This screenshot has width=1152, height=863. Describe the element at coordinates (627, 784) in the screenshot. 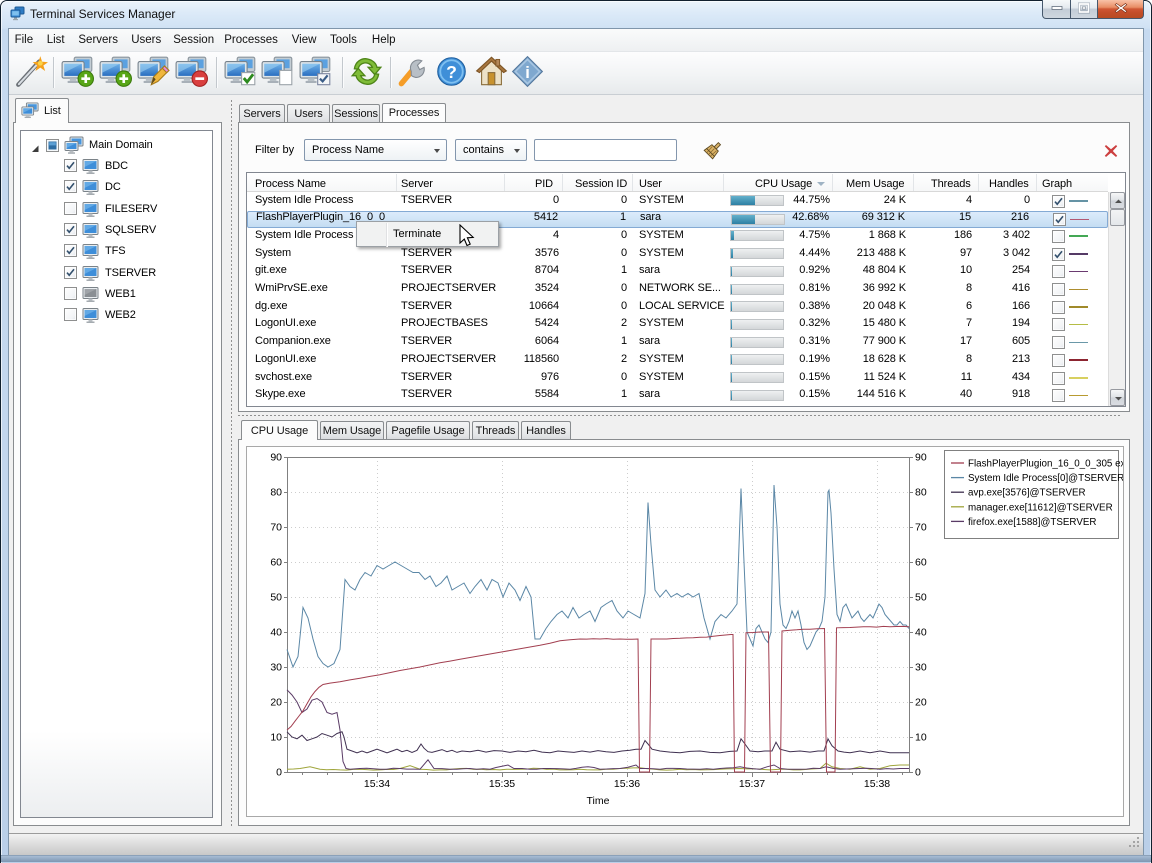

I see `svg-text: 15:36` at that location.